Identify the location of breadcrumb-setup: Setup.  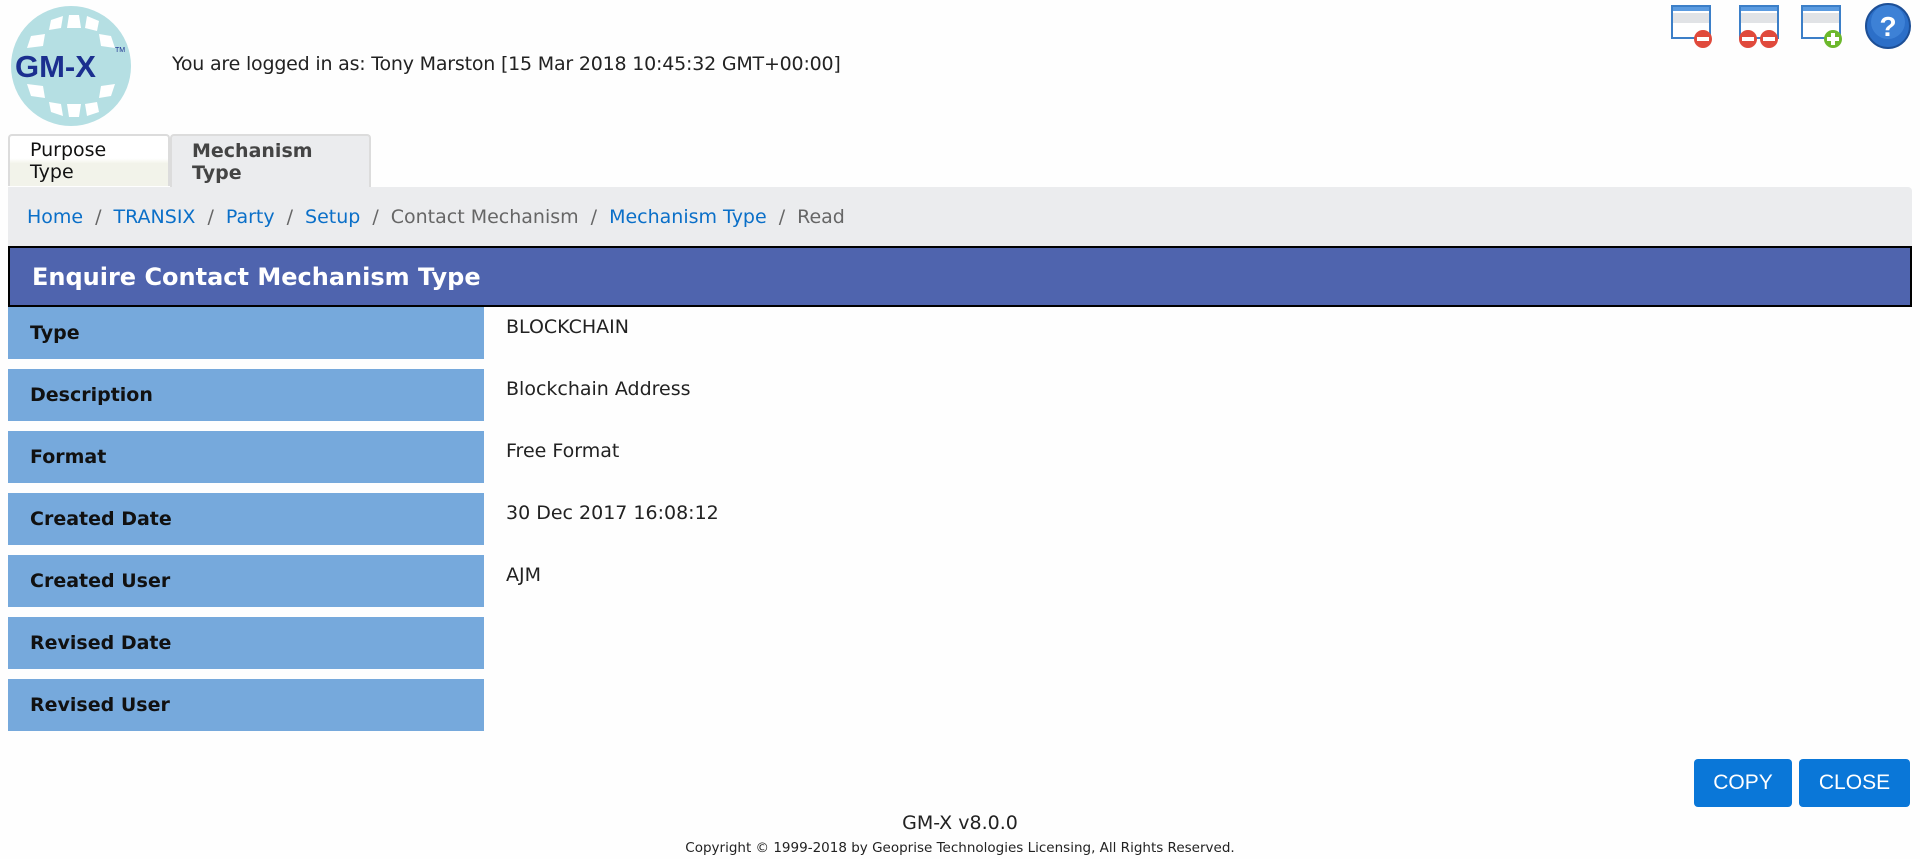
(332, 217).